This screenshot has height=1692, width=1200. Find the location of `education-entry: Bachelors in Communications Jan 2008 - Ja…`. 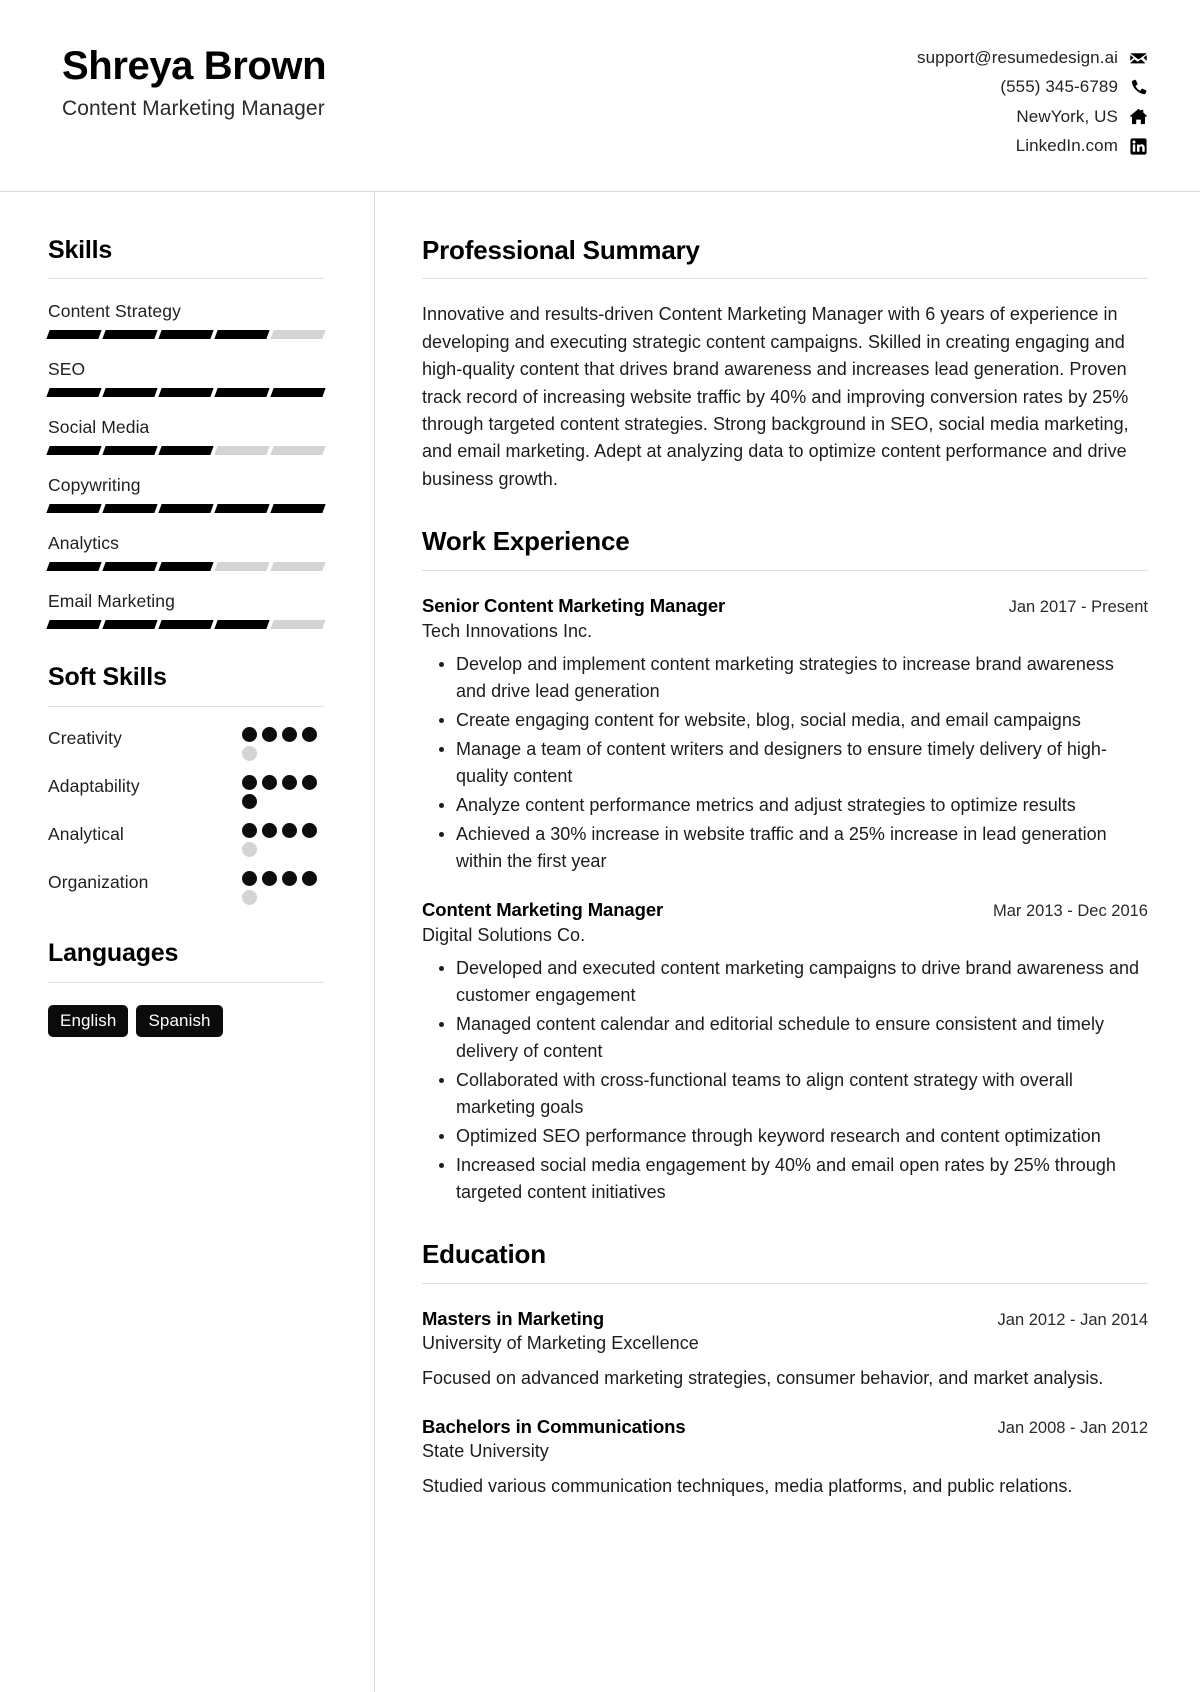

education-entry: Bachelors in Communications Jan 2008 - Ja… is located at coordinates (785, 1458).